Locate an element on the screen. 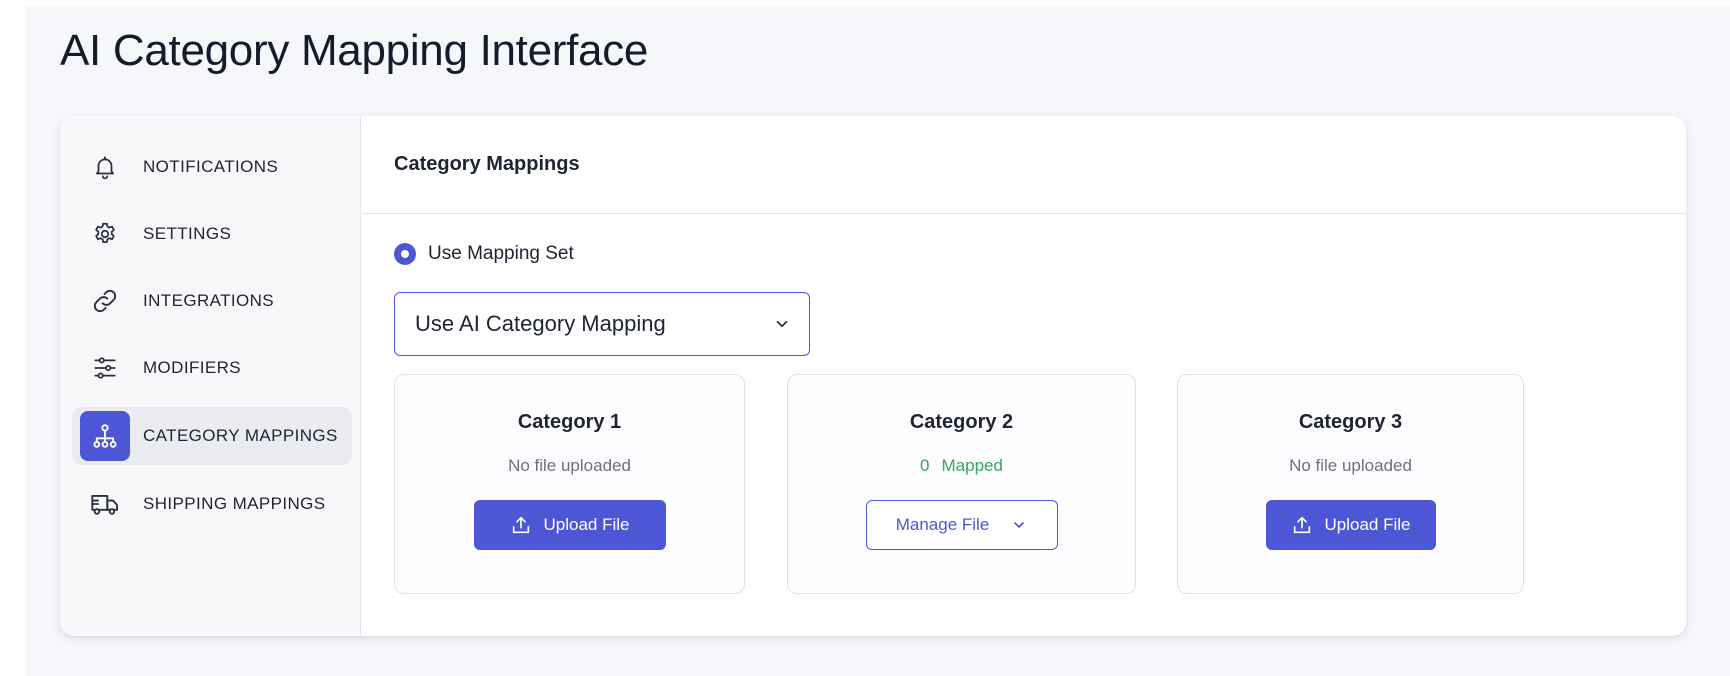 Image resolution: width=1730 pixels, height=676 pixels. sidebar-item-label: SETTINGS is located at coordinates (187, 233).